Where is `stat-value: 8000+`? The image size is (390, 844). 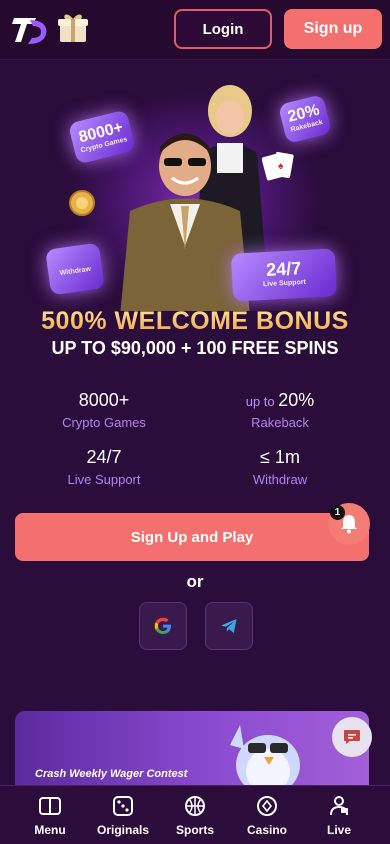
stat-value: 8000+ is located at coordinates (104, 400).